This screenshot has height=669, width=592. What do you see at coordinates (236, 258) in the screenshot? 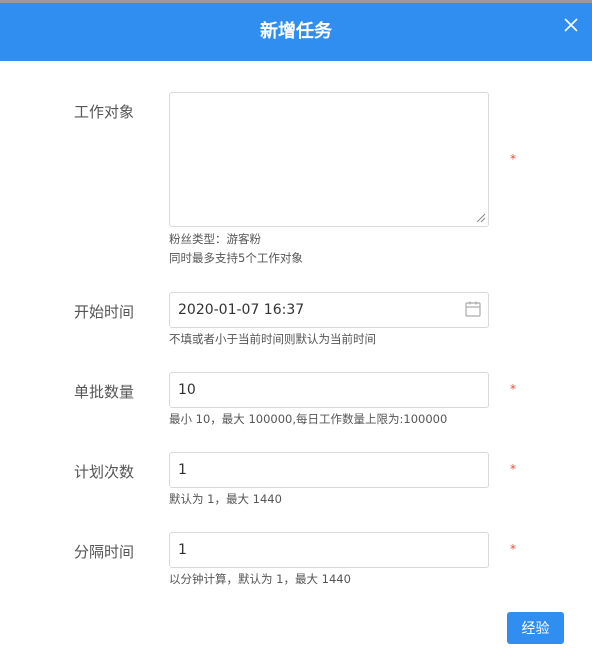
I see `target-hint-limit: 同时最多支持5个工作对象` at bounding box center [236, 258].